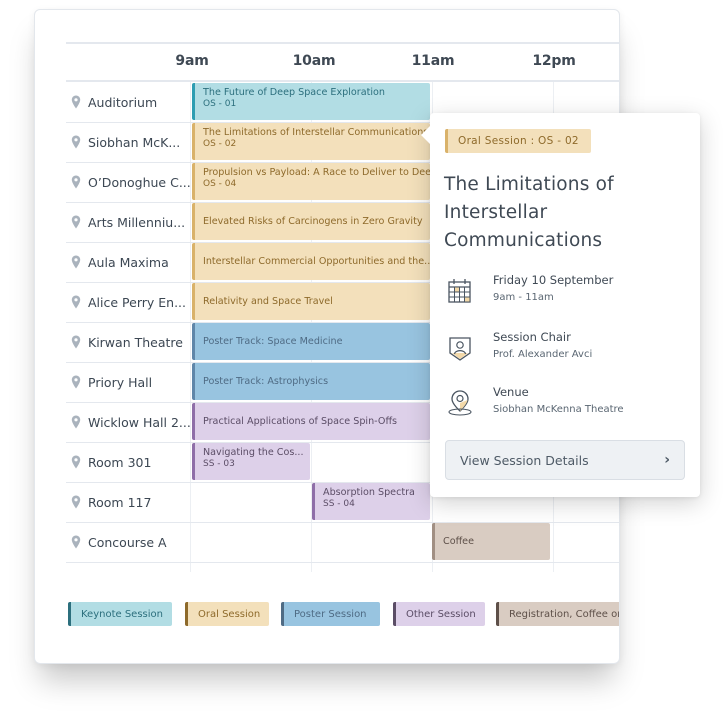 The width and height of the screenshot is (726, 722). I want to click on session-block-title: Coffee, so click(458, 541).